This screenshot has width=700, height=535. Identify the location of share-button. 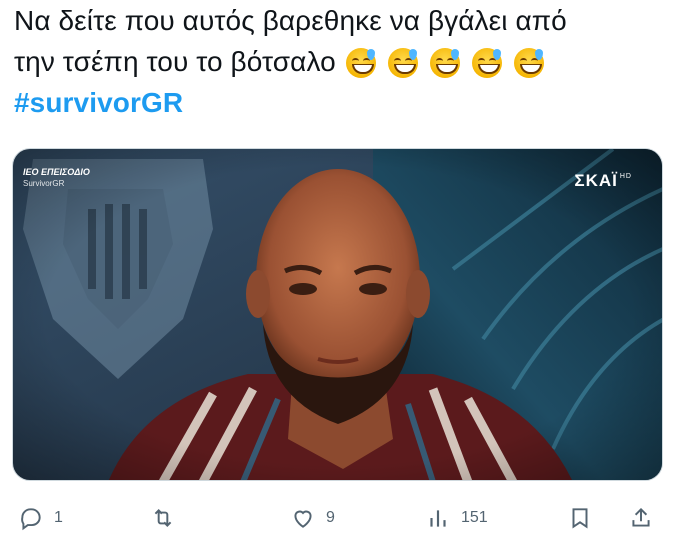
(641, 518).